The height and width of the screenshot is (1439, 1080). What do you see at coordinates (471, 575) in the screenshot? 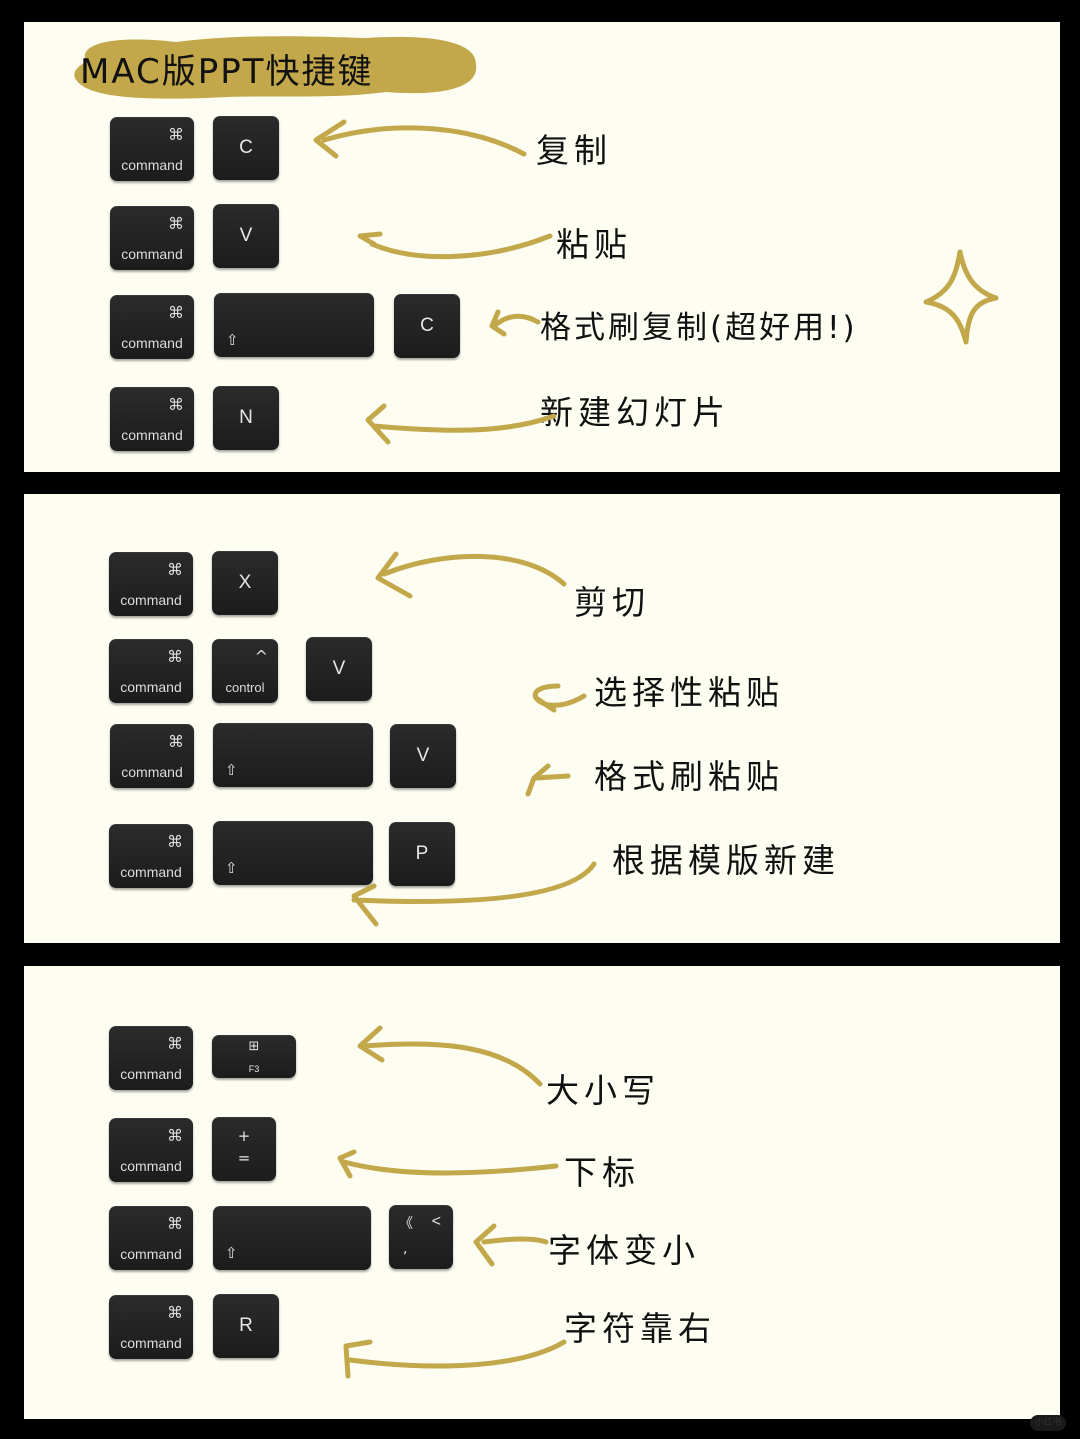
I see `arrow-cut` at bounding box center [471, 575].